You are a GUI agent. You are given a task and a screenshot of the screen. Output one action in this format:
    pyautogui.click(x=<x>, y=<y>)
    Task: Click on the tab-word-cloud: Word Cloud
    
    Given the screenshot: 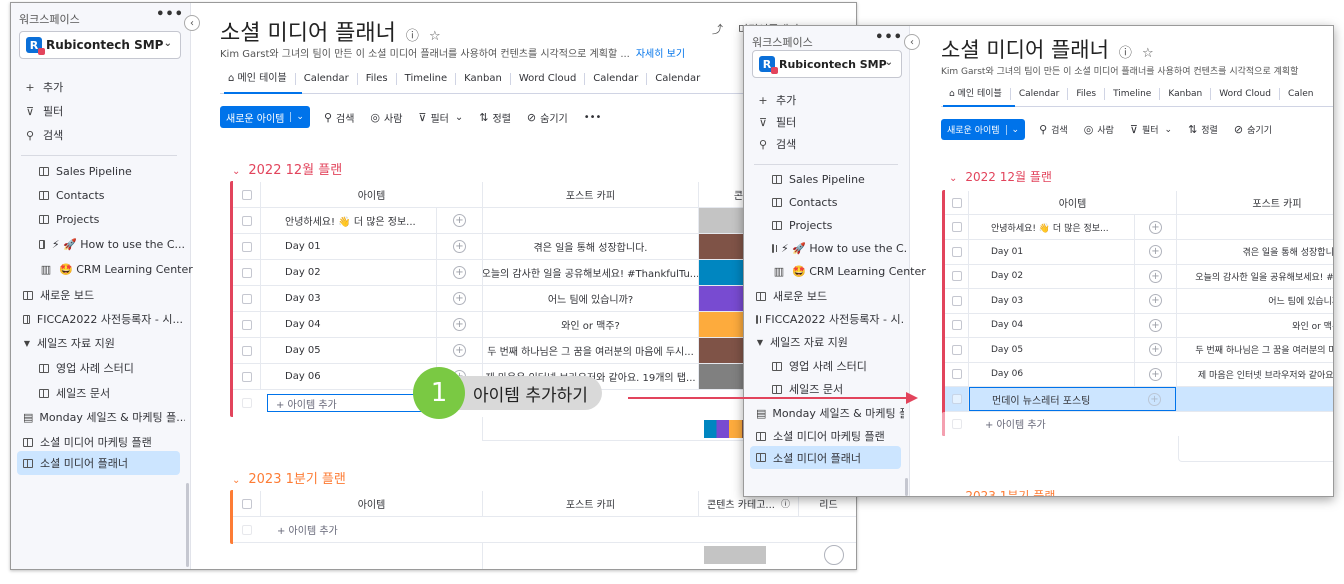 What is the action you would take?
    pyautogui.click(x=1245, y=94)
    